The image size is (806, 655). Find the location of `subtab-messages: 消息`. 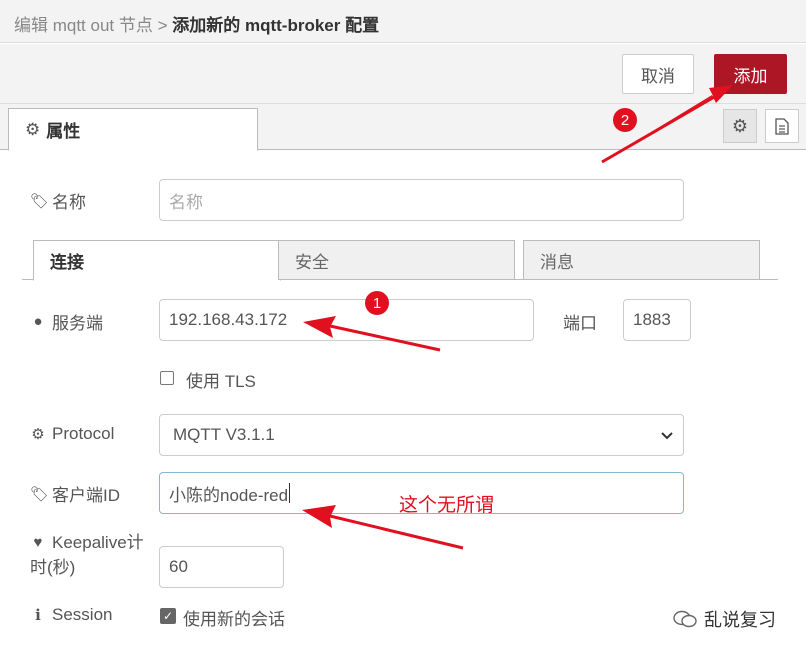

subtab-messages: 消息 is located at coordinates (641, 260).